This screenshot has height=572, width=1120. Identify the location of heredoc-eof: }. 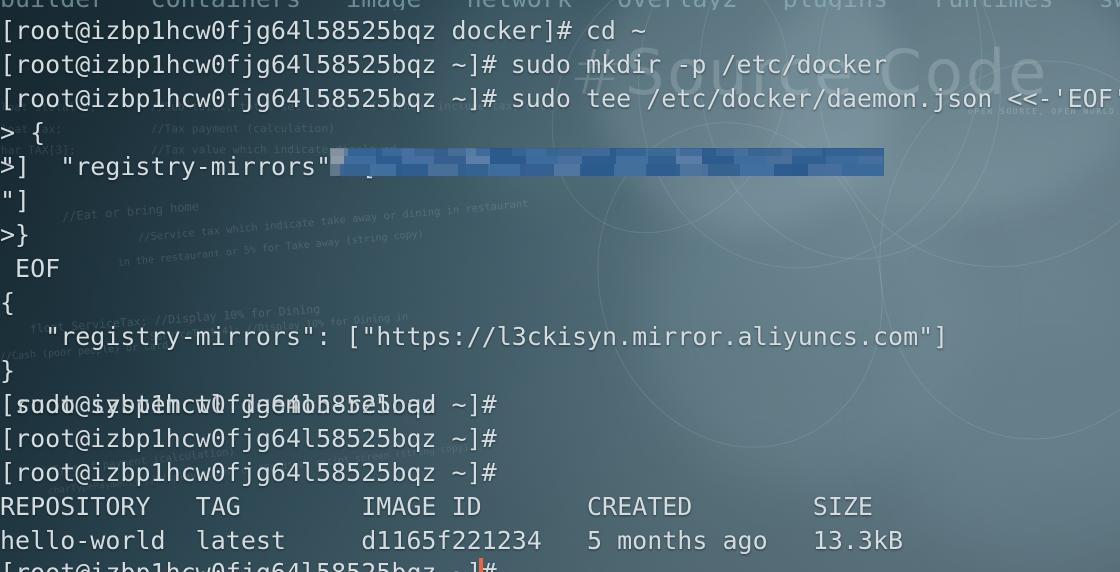
(15, 234).